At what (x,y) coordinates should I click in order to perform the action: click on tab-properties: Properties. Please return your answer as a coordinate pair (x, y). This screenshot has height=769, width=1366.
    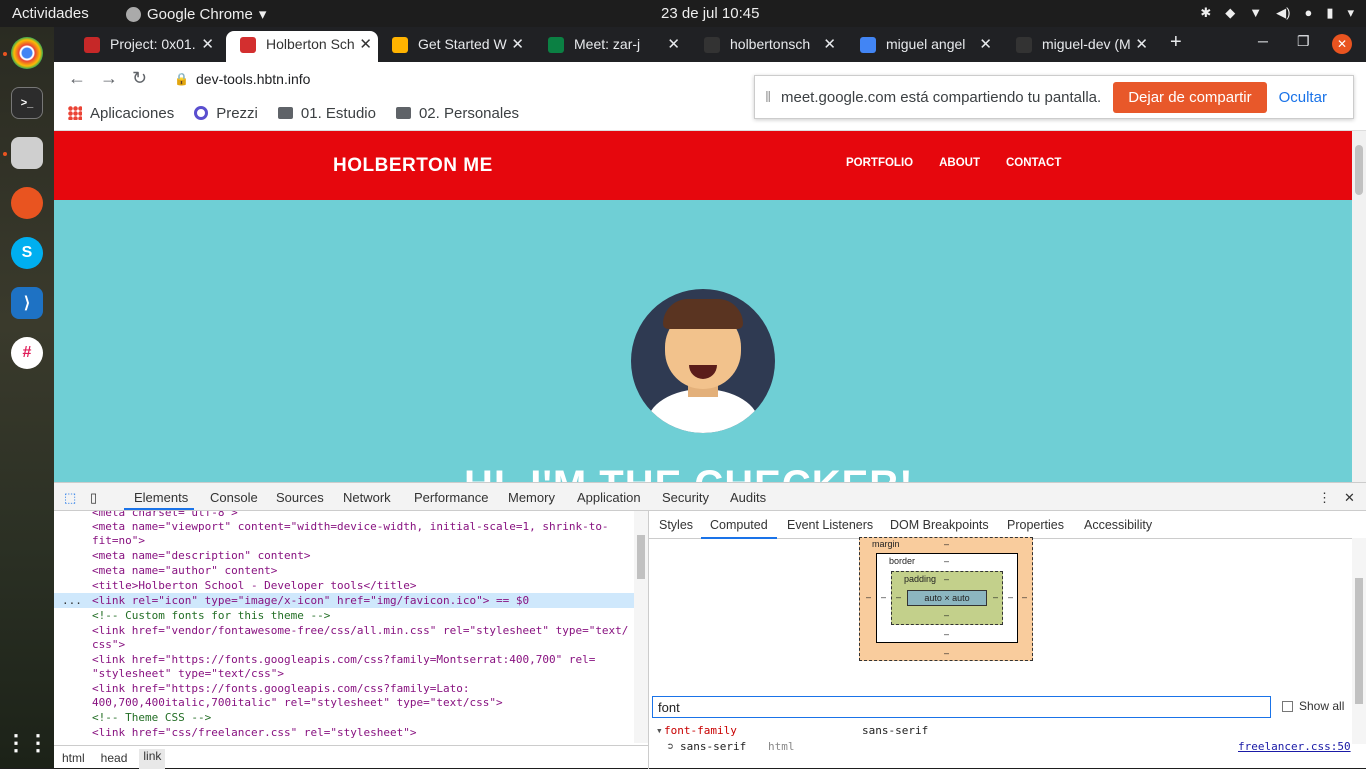
    Looking at the image, I should click on (1035, 525).